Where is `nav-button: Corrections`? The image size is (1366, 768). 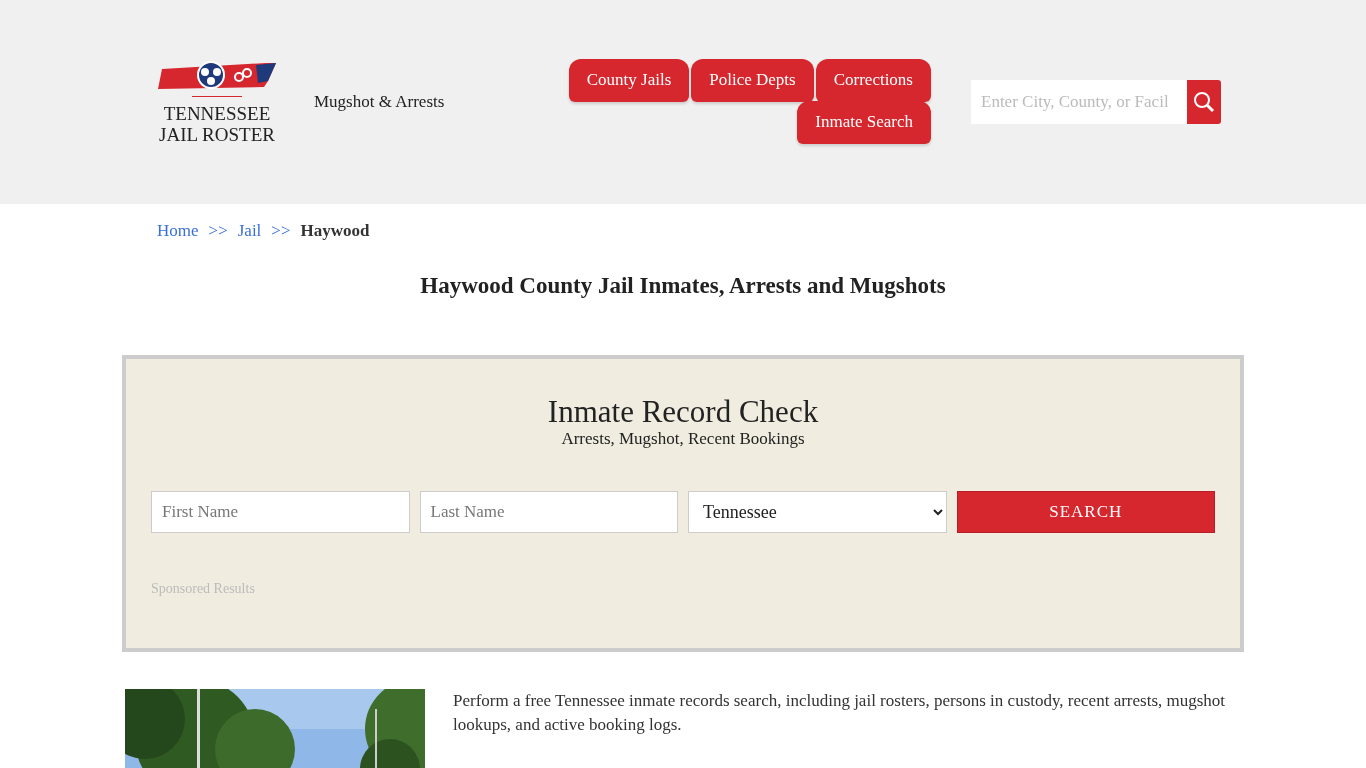
nav-button: Corrections is located at coordinates (873, 80).